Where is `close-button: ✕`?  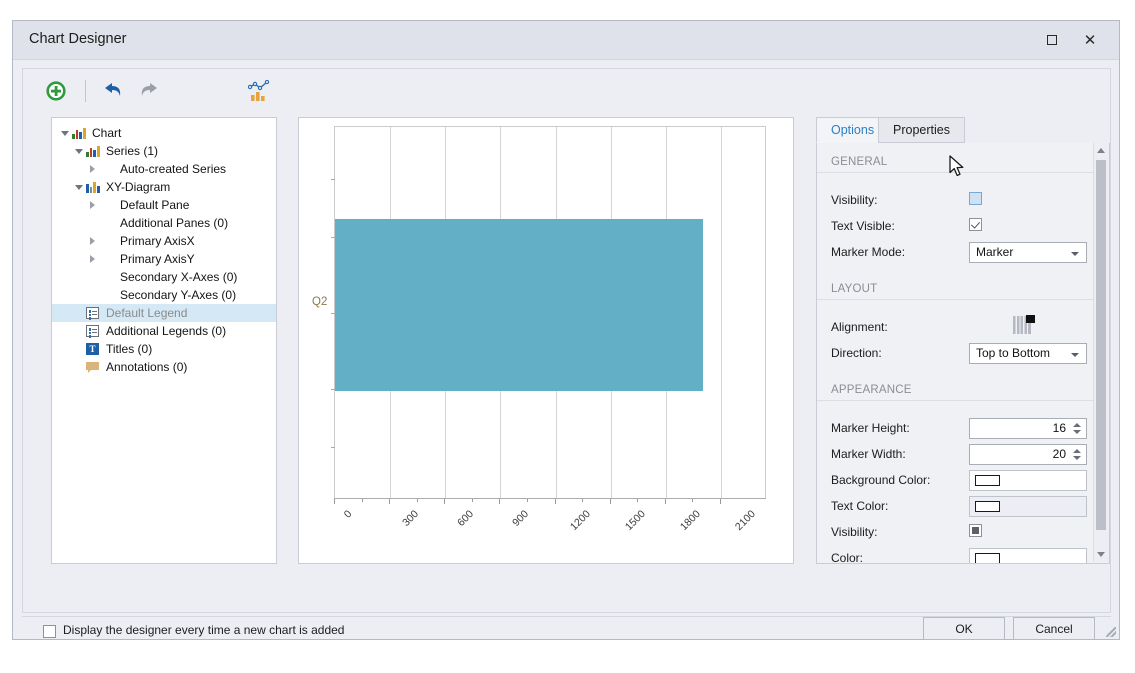
close-button: ✕ is located at coordinates (1090, 40).